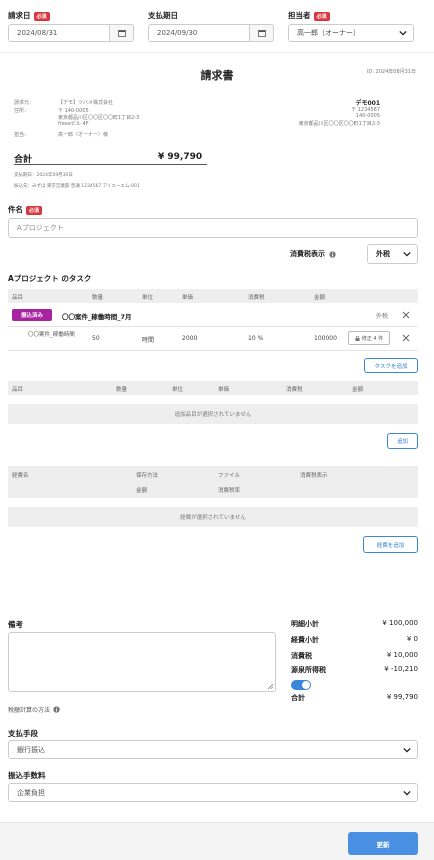 The width and height of the screenshot is (434, 860). Describe the element at coordinates (229, 491) in the screenshot. I see `col-header: 消費税率` at that location.